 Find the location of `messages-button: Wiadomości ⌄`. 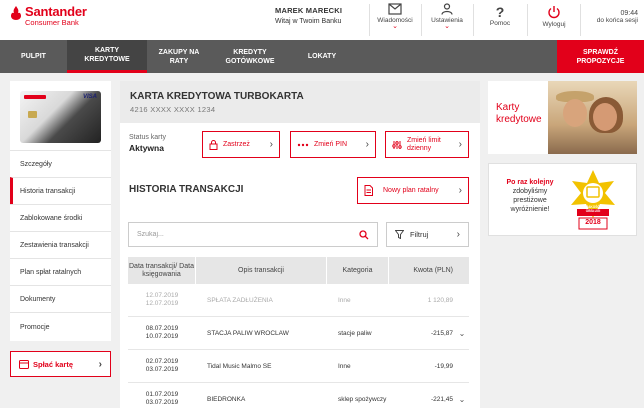

messages-button: Wiadomości ⌄ is located at coordinates (395, 16).